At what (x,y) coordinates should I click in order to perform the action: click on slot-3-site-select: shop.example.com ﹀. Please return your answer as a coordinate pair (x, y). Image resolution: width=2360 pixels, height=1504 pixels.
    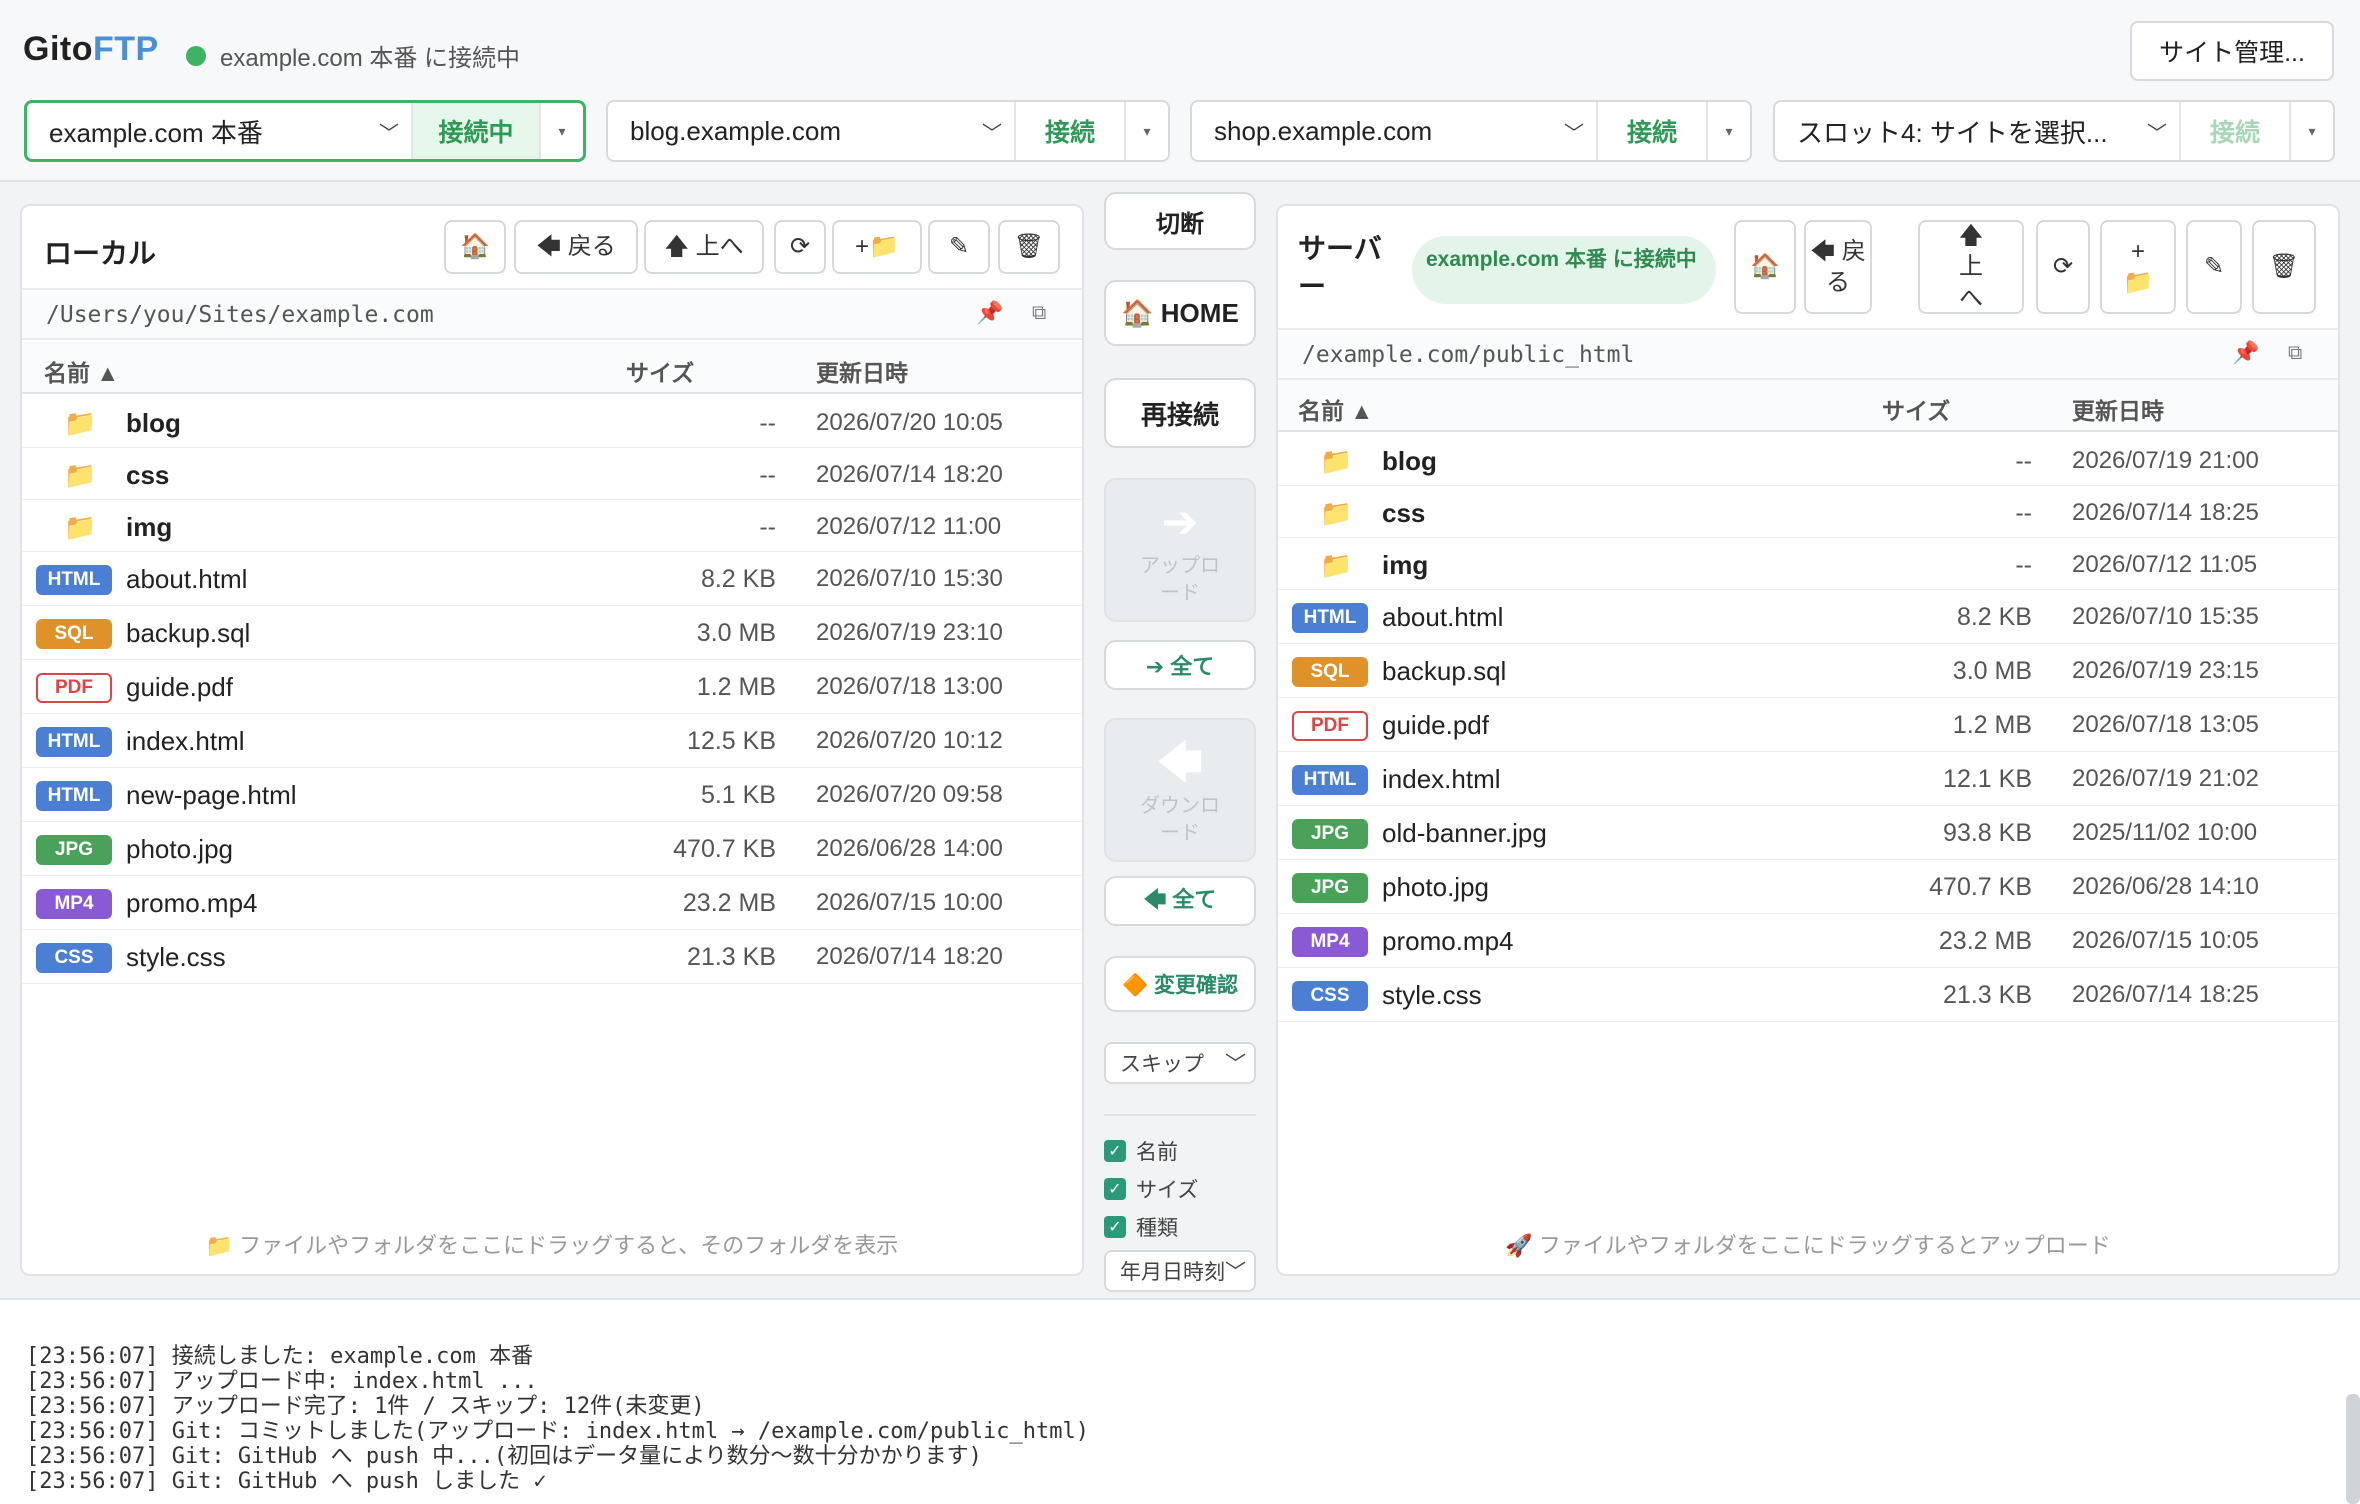
    Looking at the image, I should click on (1395, 131).